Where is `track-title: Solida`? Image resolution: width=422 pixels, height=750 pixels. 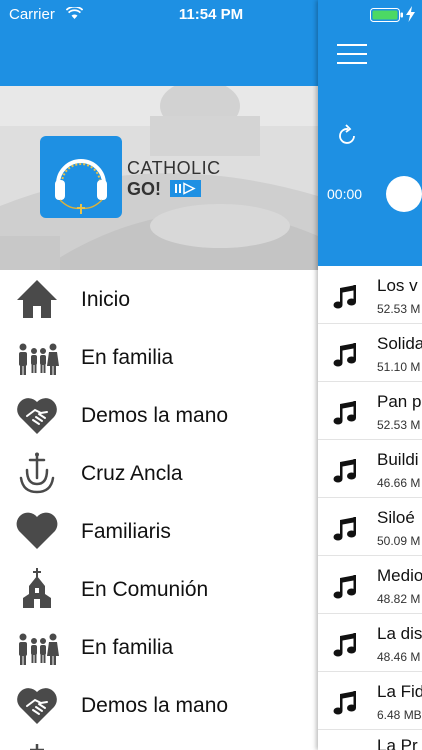 track-title: Solida is located at coordinates (399, 343).